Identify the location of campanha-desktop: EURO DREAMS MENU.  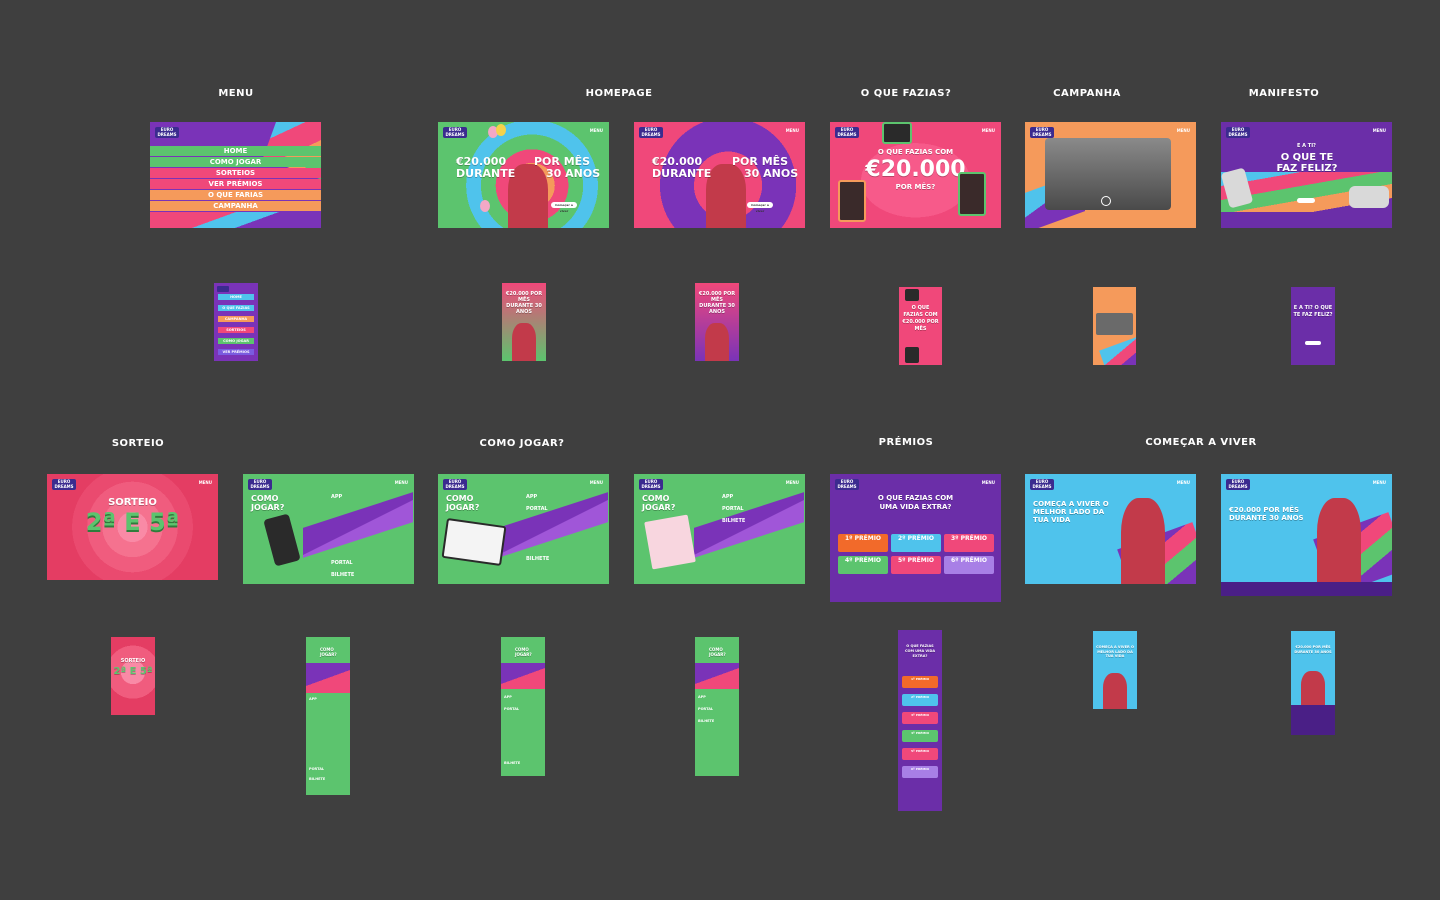
(1110, 175).